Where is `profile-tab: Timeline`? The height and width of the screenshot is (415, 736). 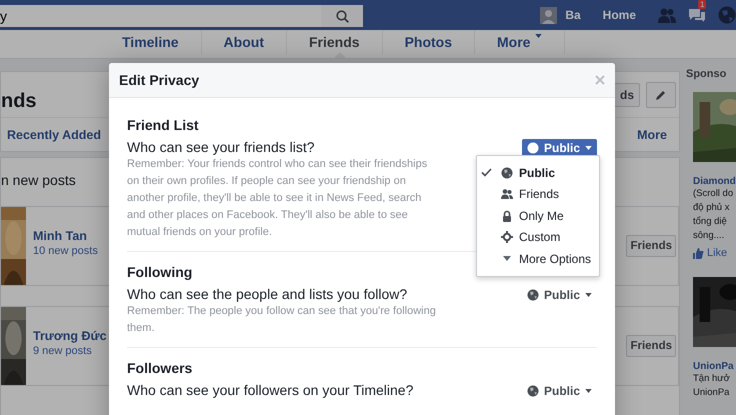 profile-tab: Timeline is located at coordinates (151, 42).